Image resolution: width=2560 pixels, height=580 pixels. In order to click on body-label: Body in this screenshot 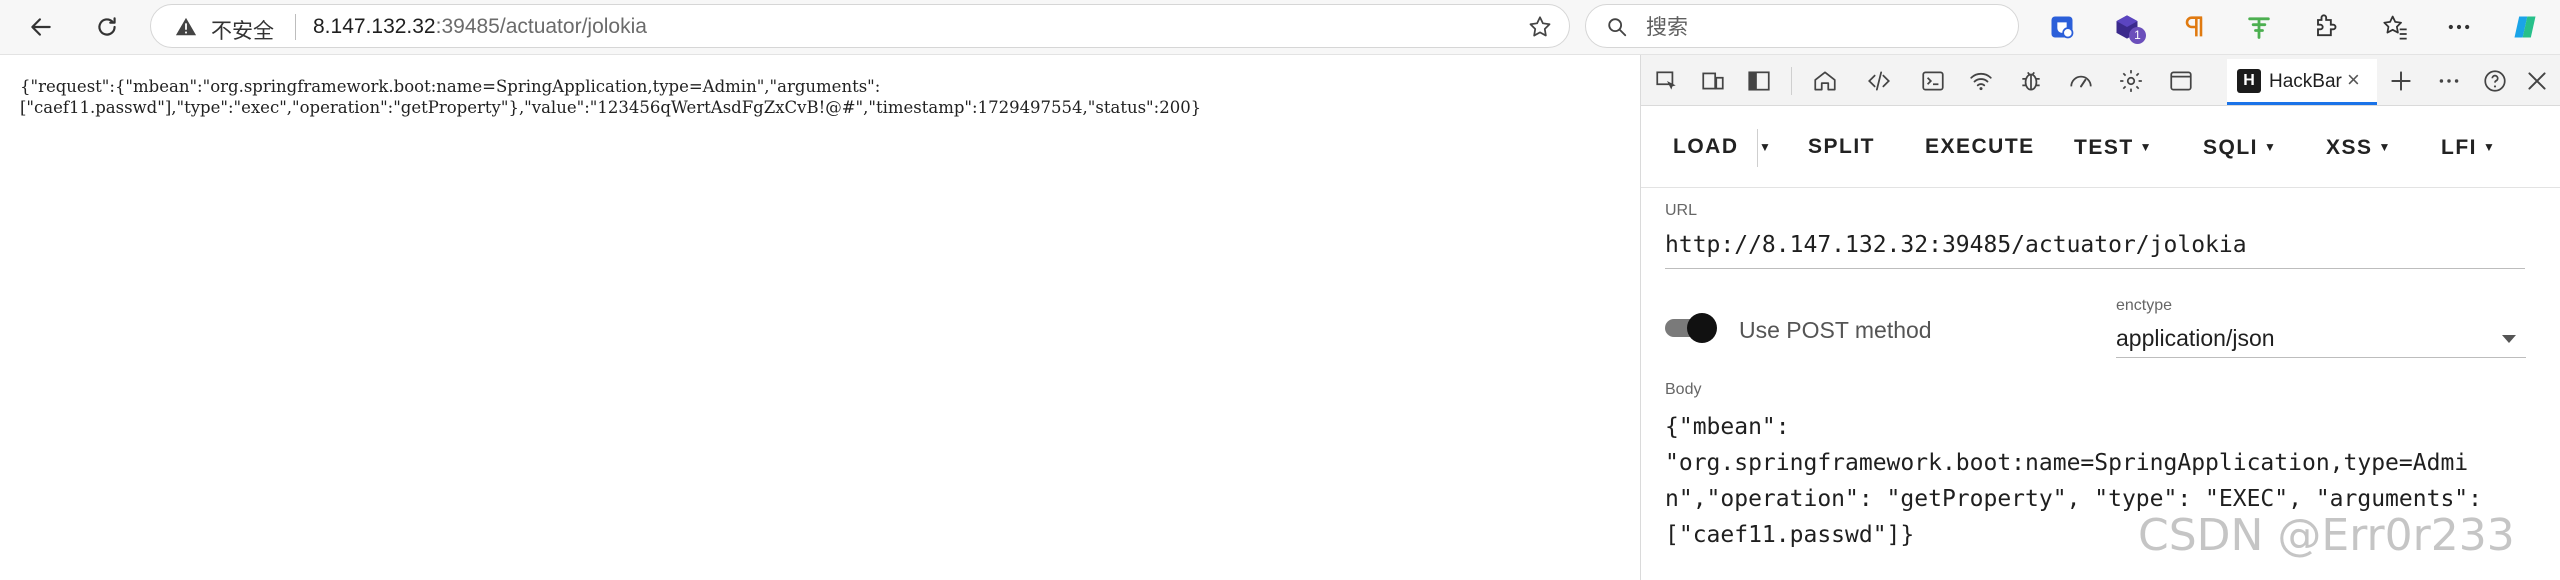, I will do `click(1683, 389)`.